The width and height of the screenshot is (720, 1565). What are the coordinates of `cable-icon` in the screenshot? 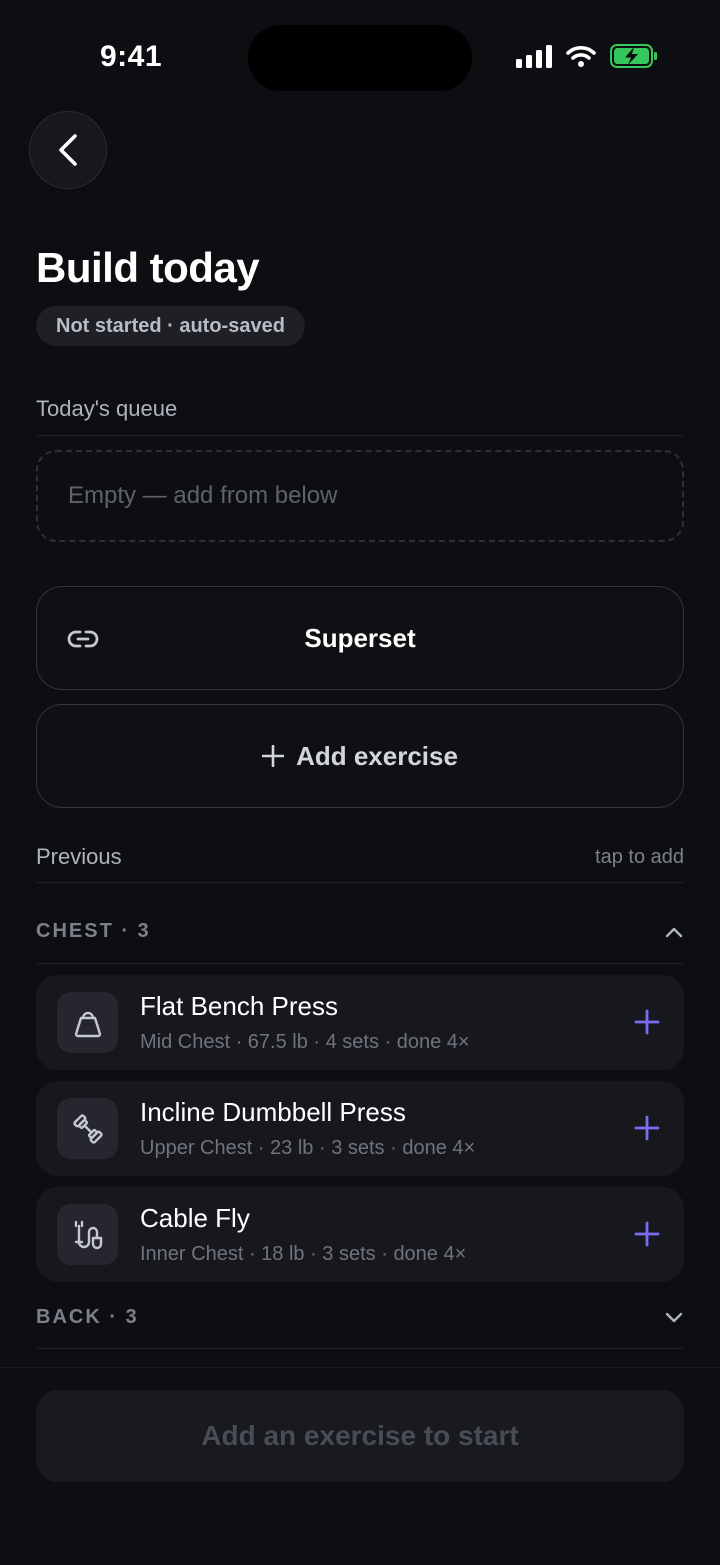 It's located at (88, 1234).